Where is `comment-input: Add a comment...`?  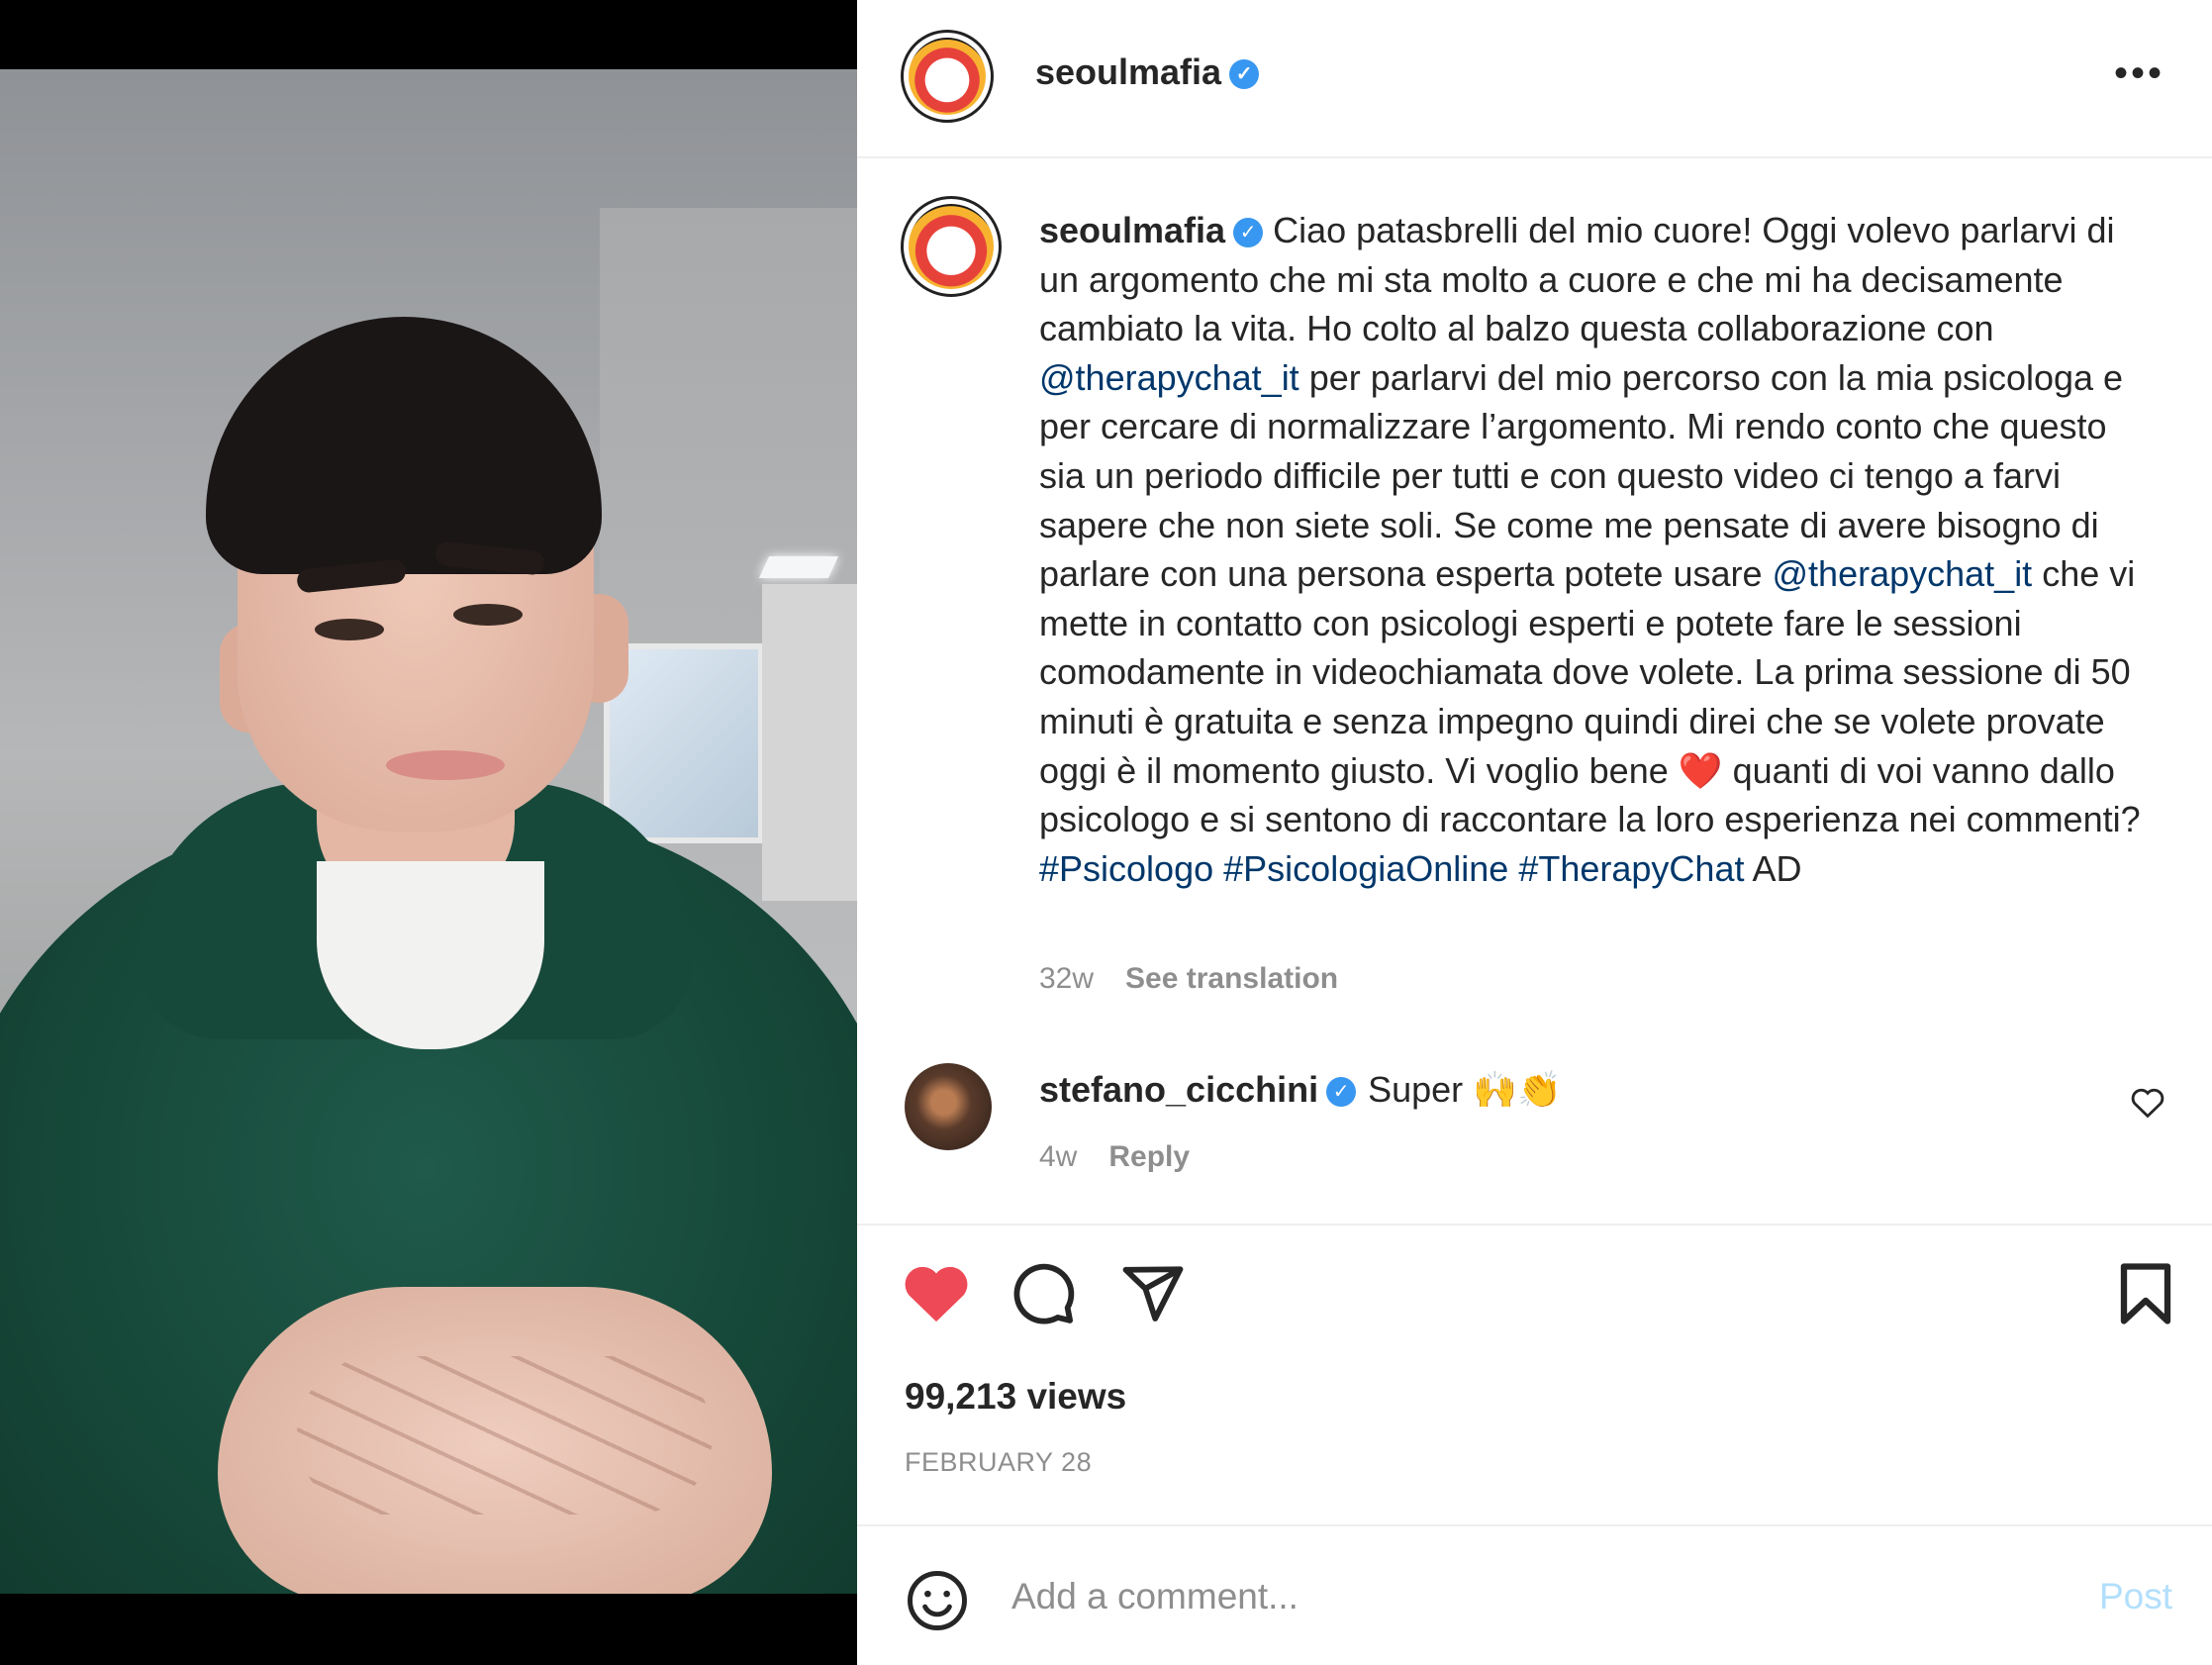 comment-input: Add a comment... is located at coordinates (1154, 1596).